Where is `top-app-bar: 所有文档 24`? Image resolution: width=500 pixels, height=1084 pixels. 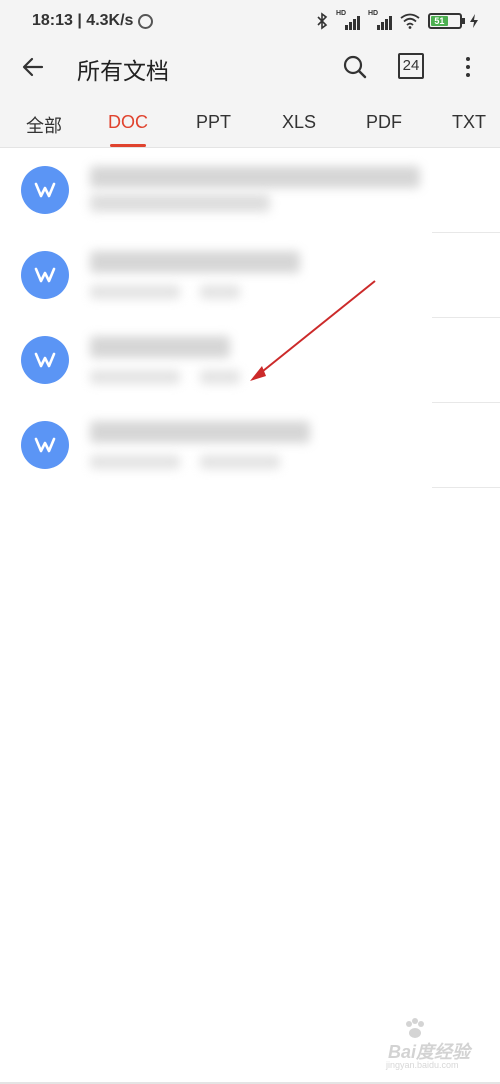 top-app-bar: 所有文档 24 is located at coordinates (250, 67).